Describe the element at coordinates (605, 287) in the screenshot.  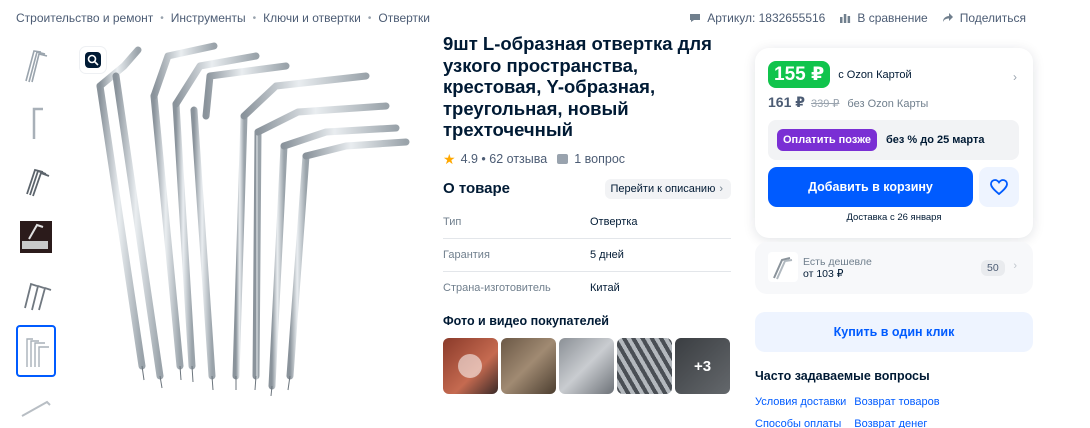
I see `property-value: Китай` at that location.